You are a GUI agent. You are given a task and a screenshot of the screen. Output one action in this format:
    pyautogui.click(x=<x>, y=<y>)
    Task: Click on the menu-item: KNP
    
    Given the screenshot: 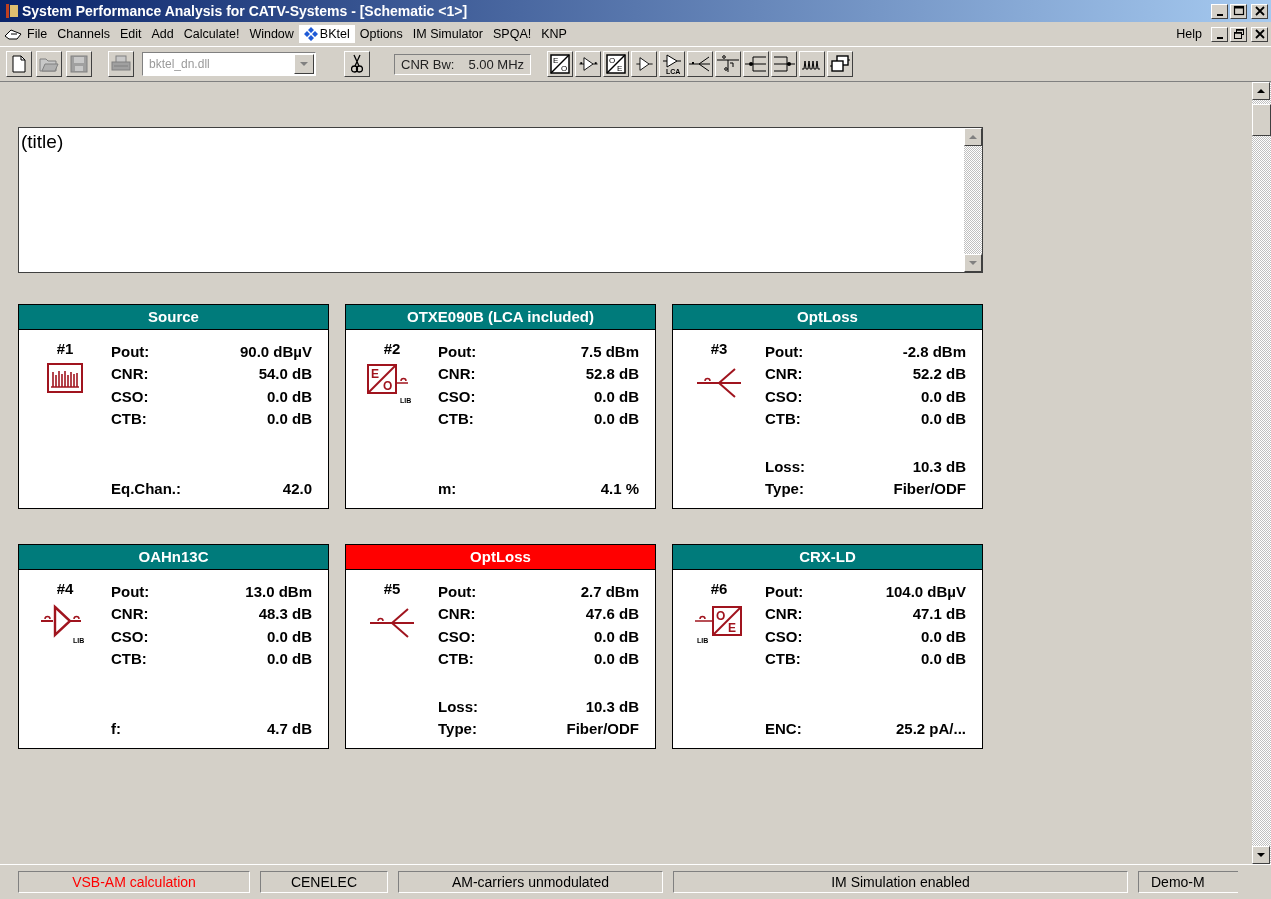 What is the action you would take?
    pyautogui.click(x=554, y=34)
    